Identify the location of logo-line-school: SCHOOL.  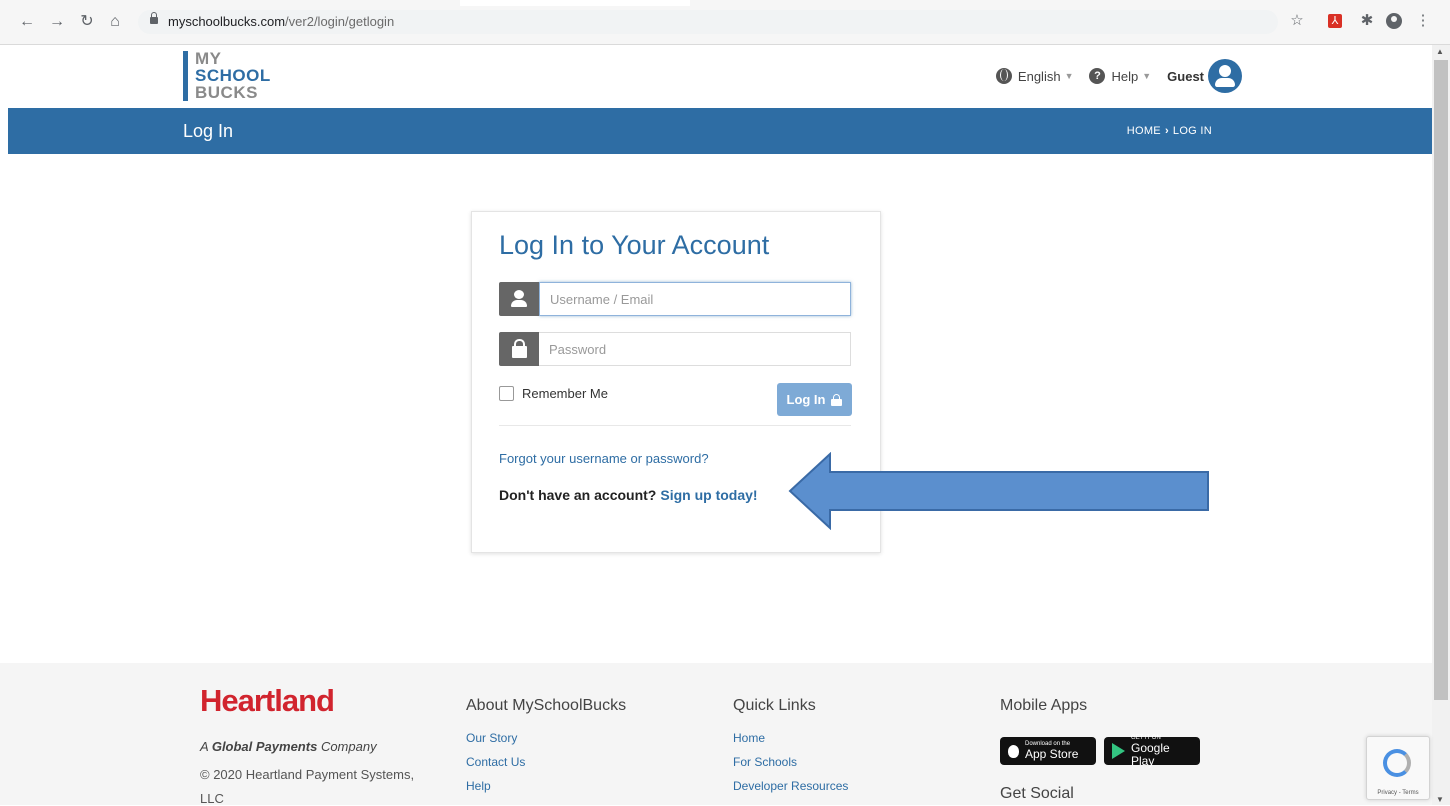
(233, 75).